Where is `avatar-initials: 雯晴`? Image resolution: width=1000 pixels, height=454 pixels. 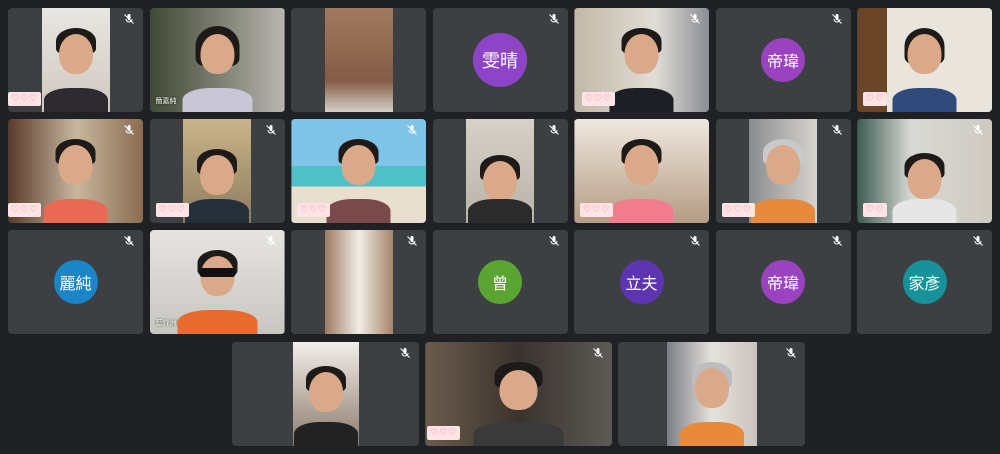 avatar-initials: 雯晴 is located at coordinates (500, 61).